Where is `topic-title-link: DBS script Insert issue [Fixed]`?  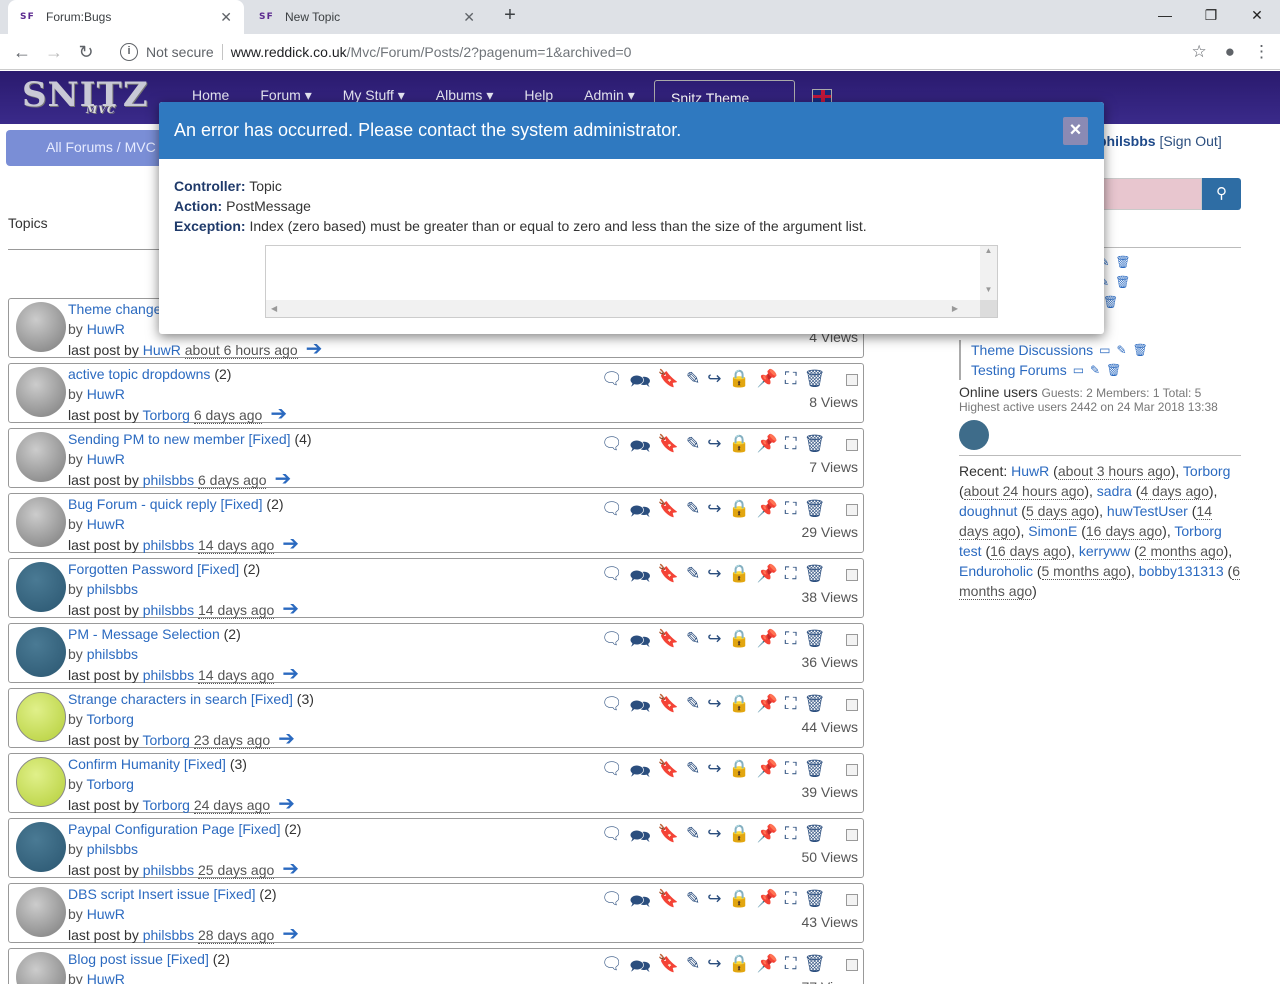
topic-title-link: DBS script Insert issue [Fixed] is located at coordinates (162, 894).